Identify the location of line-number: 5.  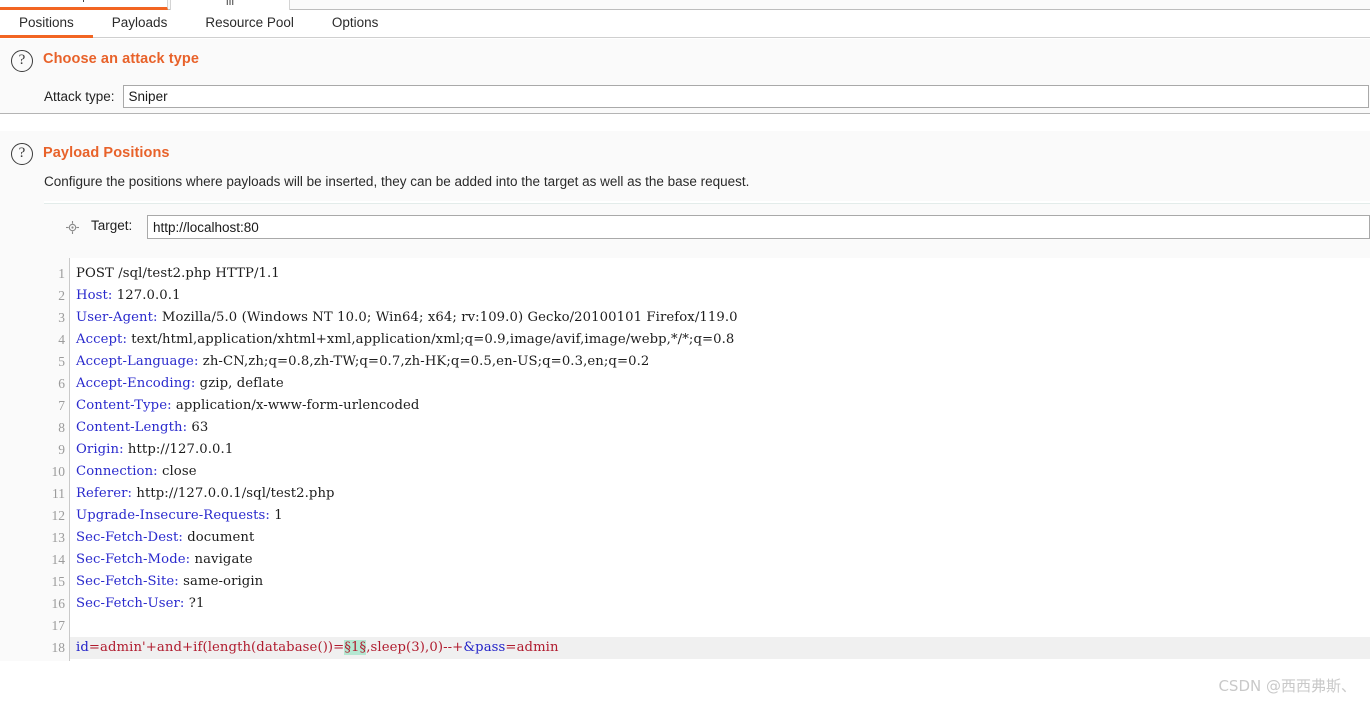
(61, 361).